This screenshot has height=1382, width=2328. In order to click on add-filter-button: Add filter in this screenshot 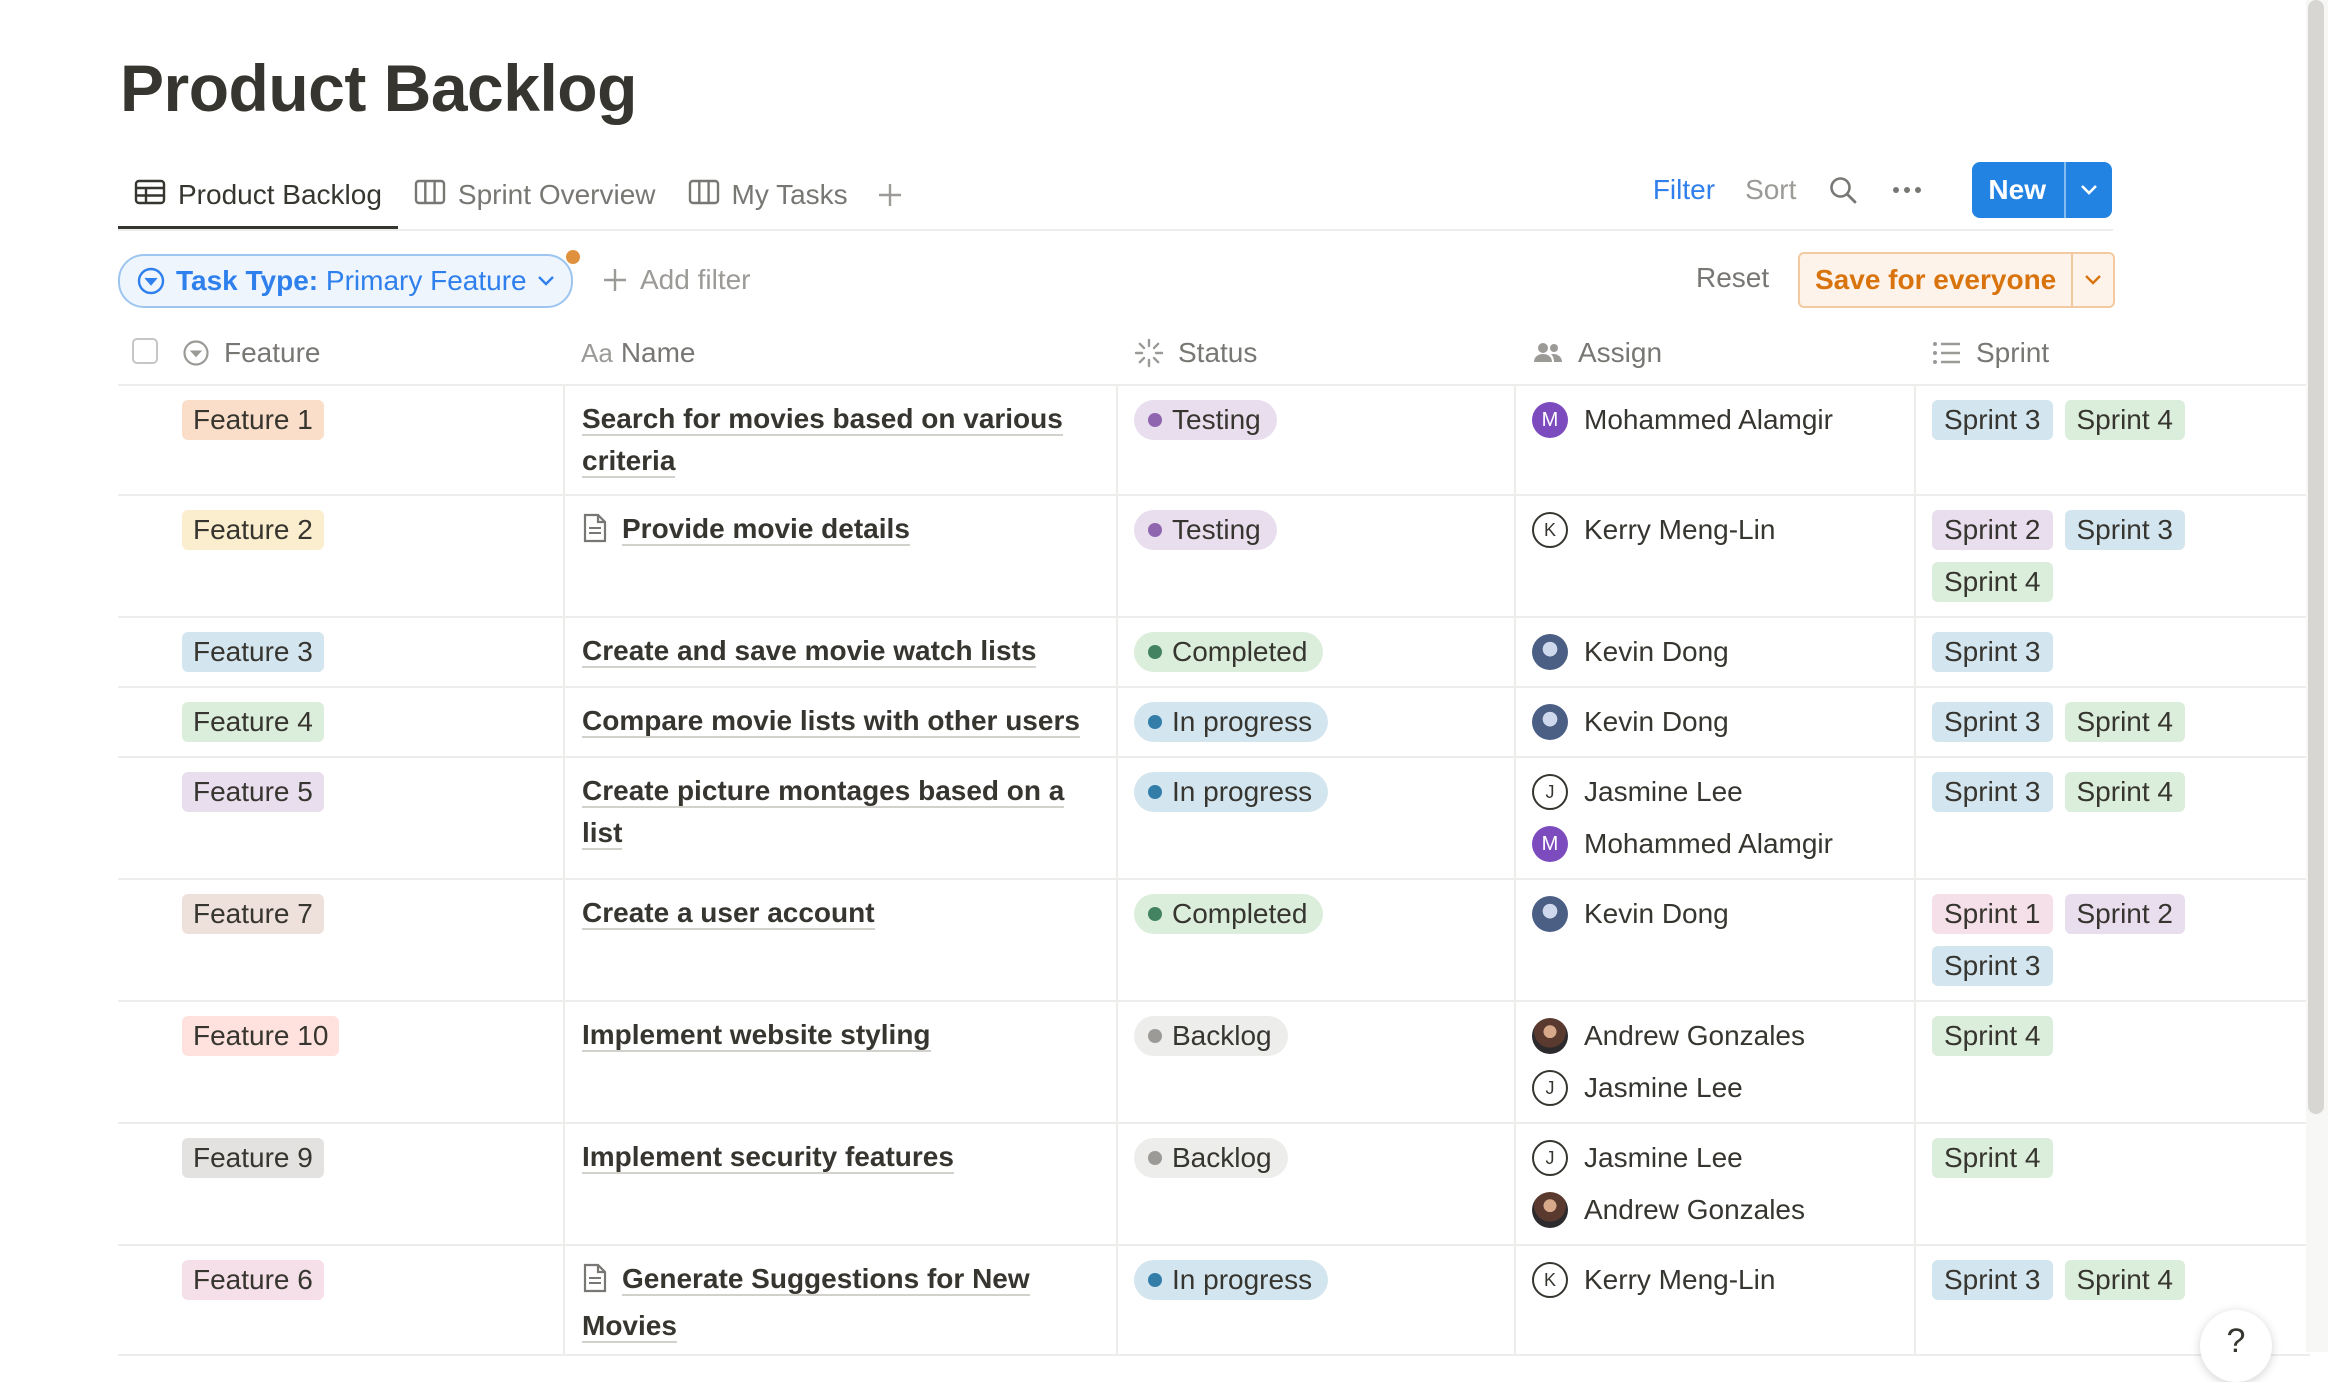, I will do `click(676, 280)`.